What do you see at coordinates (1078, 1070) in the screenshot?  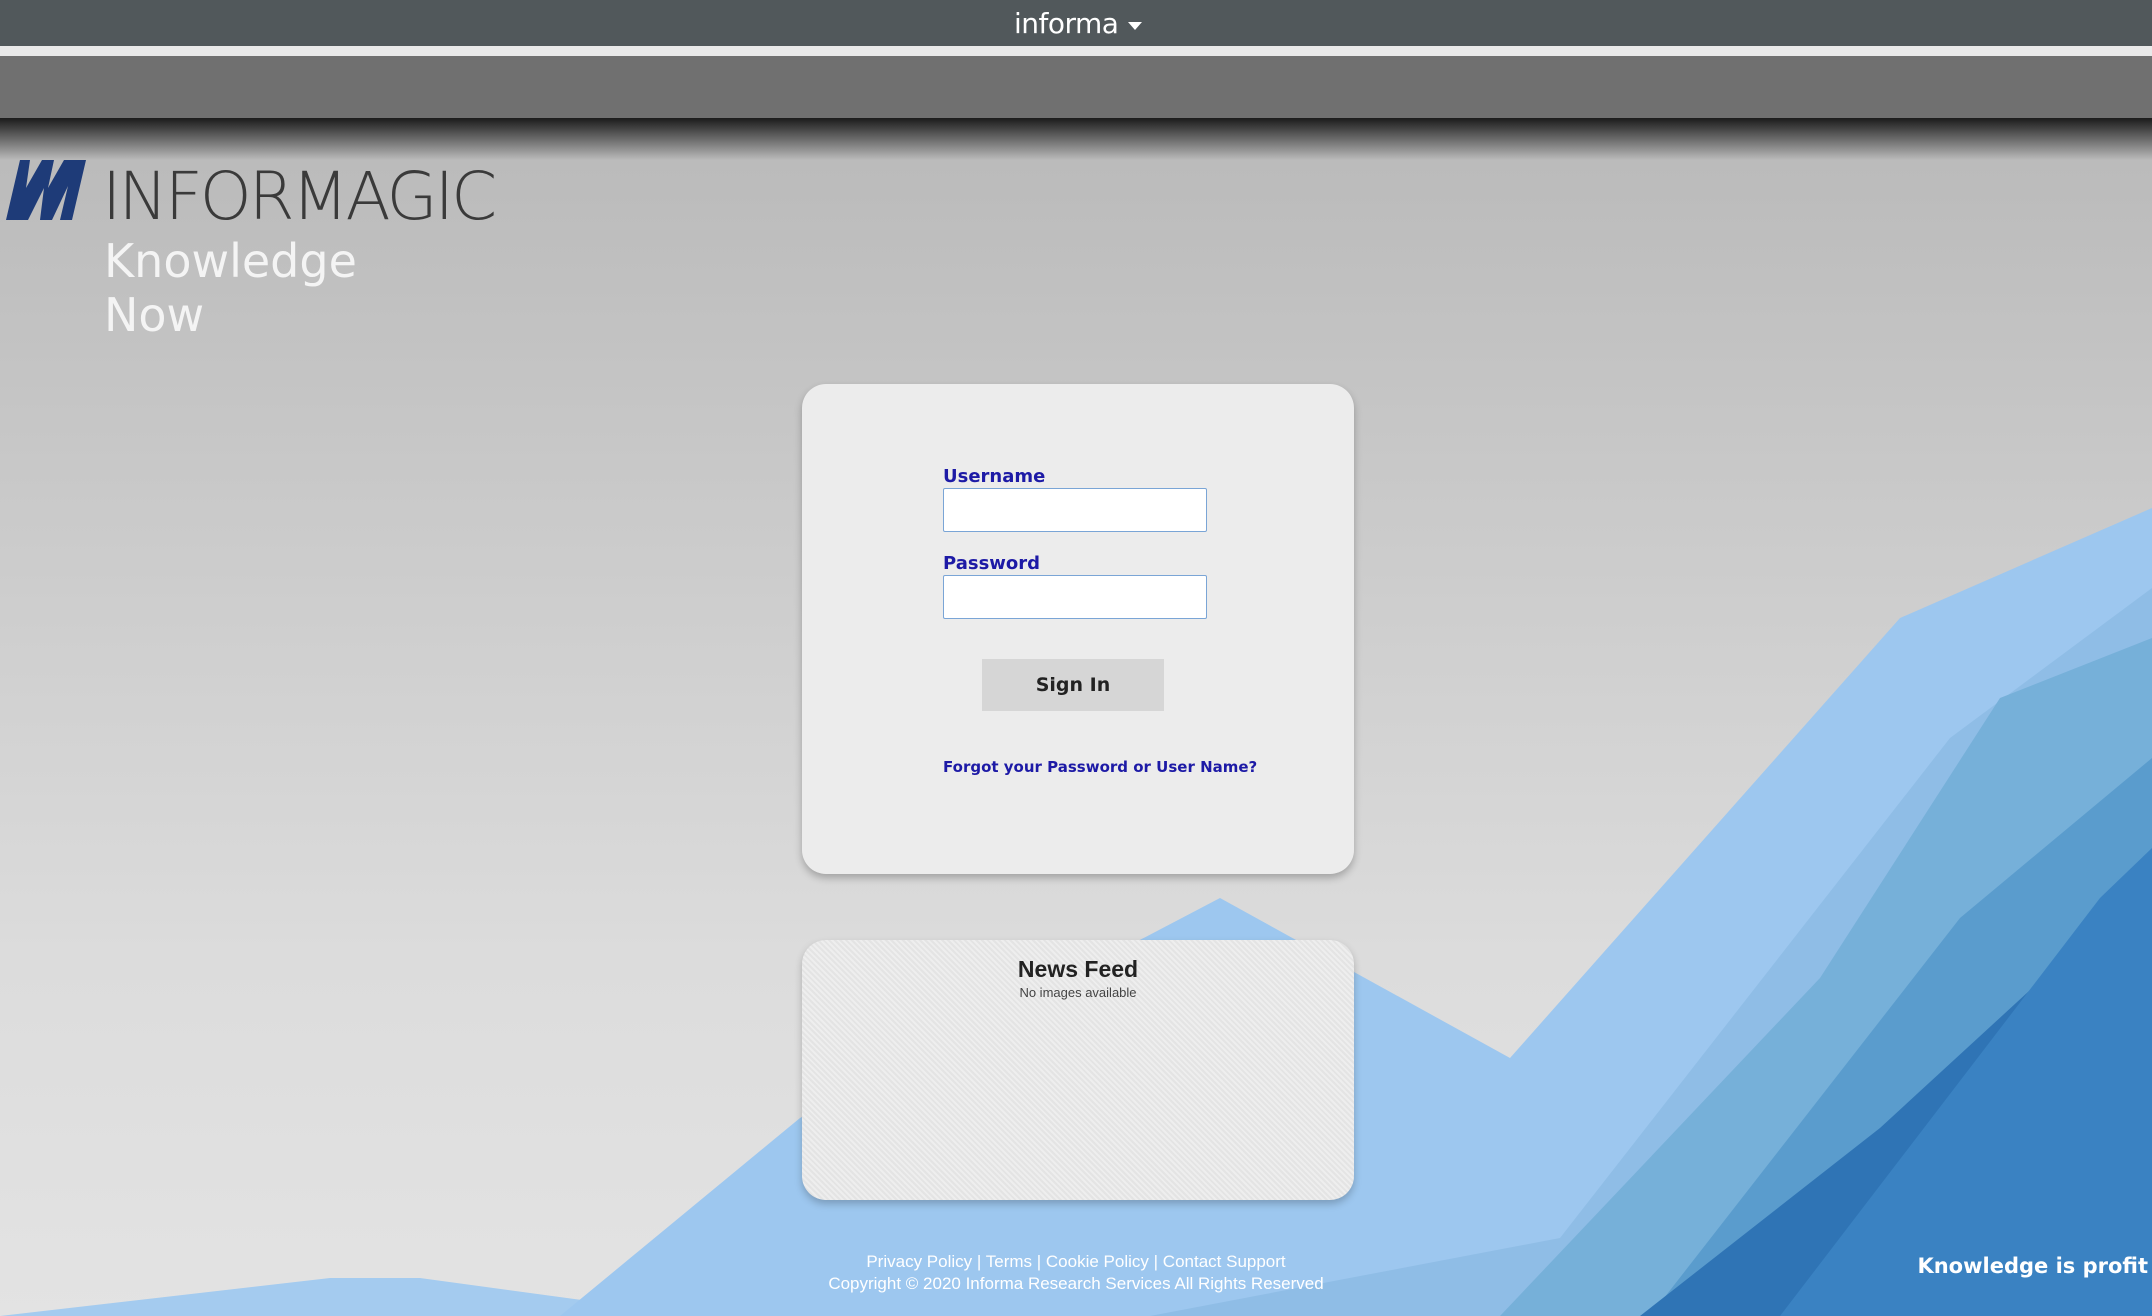 I see `news-feed-panel: News Feed No images available` at bounding box center [1078, 1070].